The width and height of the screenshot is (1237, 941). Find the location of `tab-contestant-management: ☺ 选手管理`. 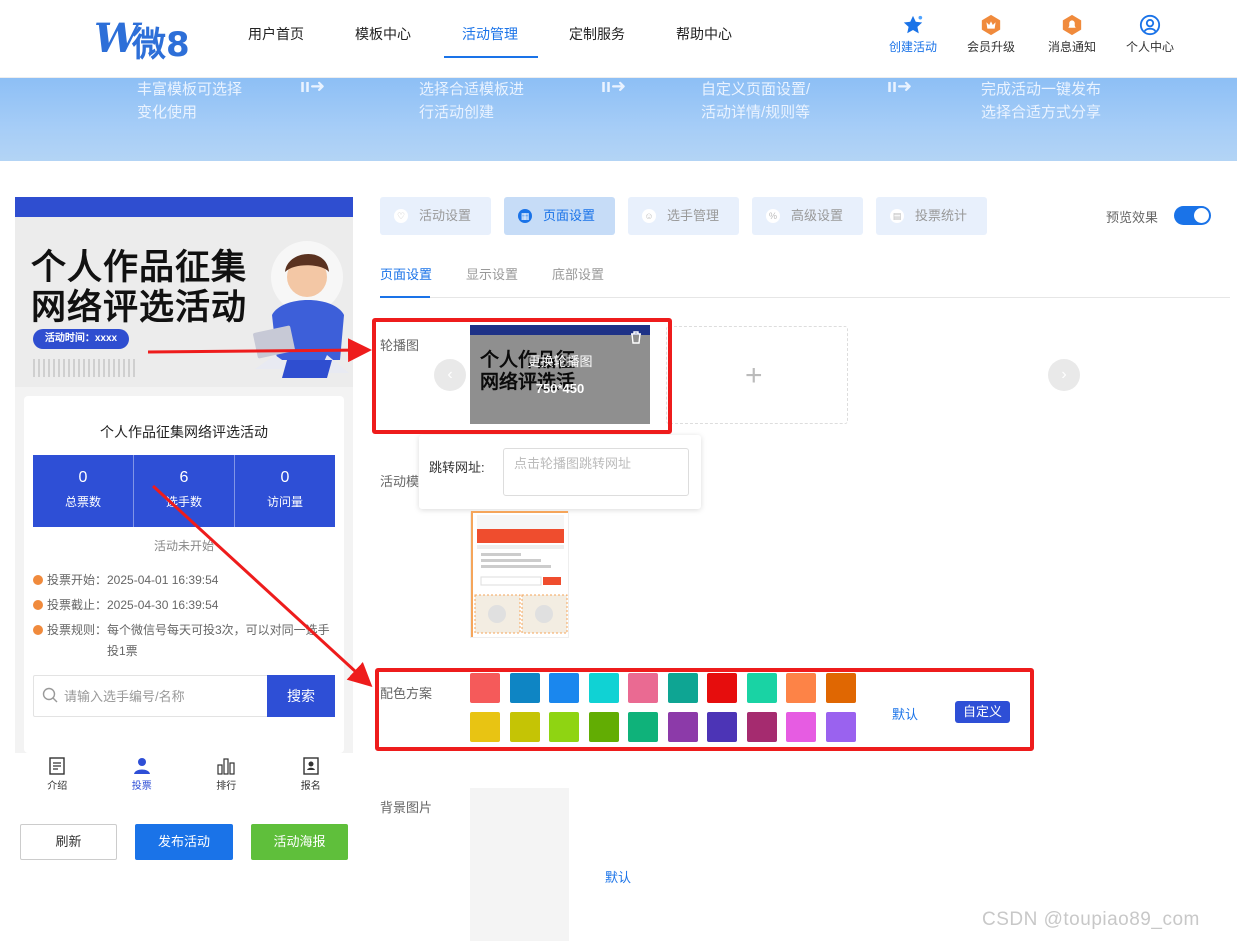

tab-contestant-management: ☺ 选手管理 is located at coordinates (683, 216).